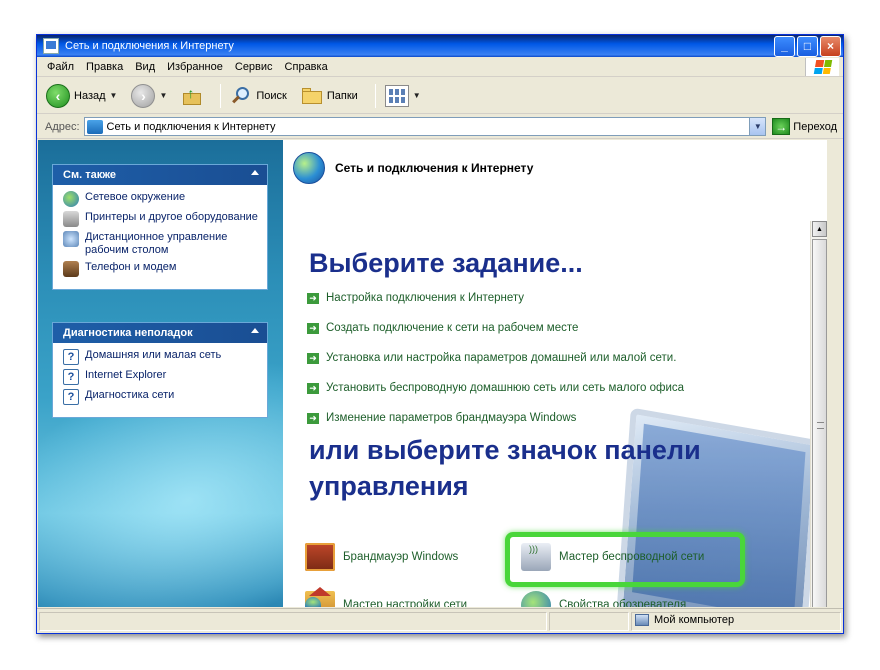 Image resolution: width=880 pixels, height=670 pixels. Describe the element at coordinates (143, 95) in the screenshot. I see `forward-arrow-icon: ›` at that location.